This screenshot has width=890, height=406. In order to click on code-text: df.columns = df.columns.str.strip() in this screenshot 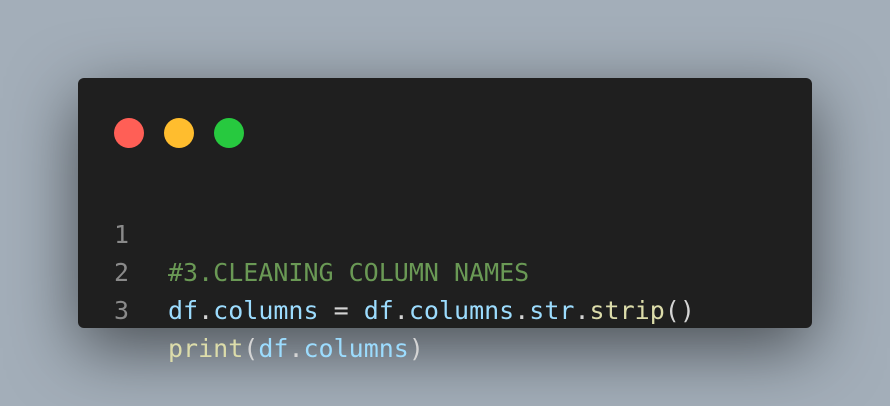, I will do `click(431, 311)`.